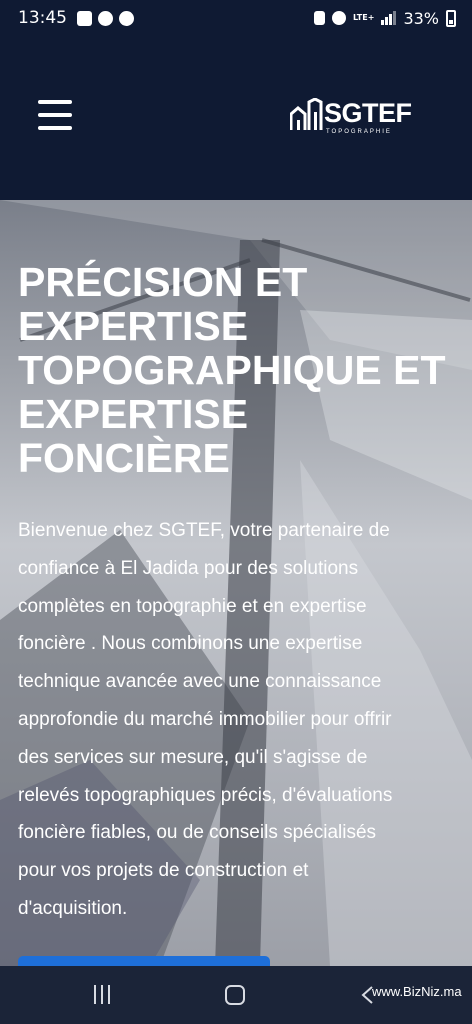 The height and width of the screenshot is (1024, 472). I want to click on status-system-icons: LTE+ 33%, so click(385, 18).